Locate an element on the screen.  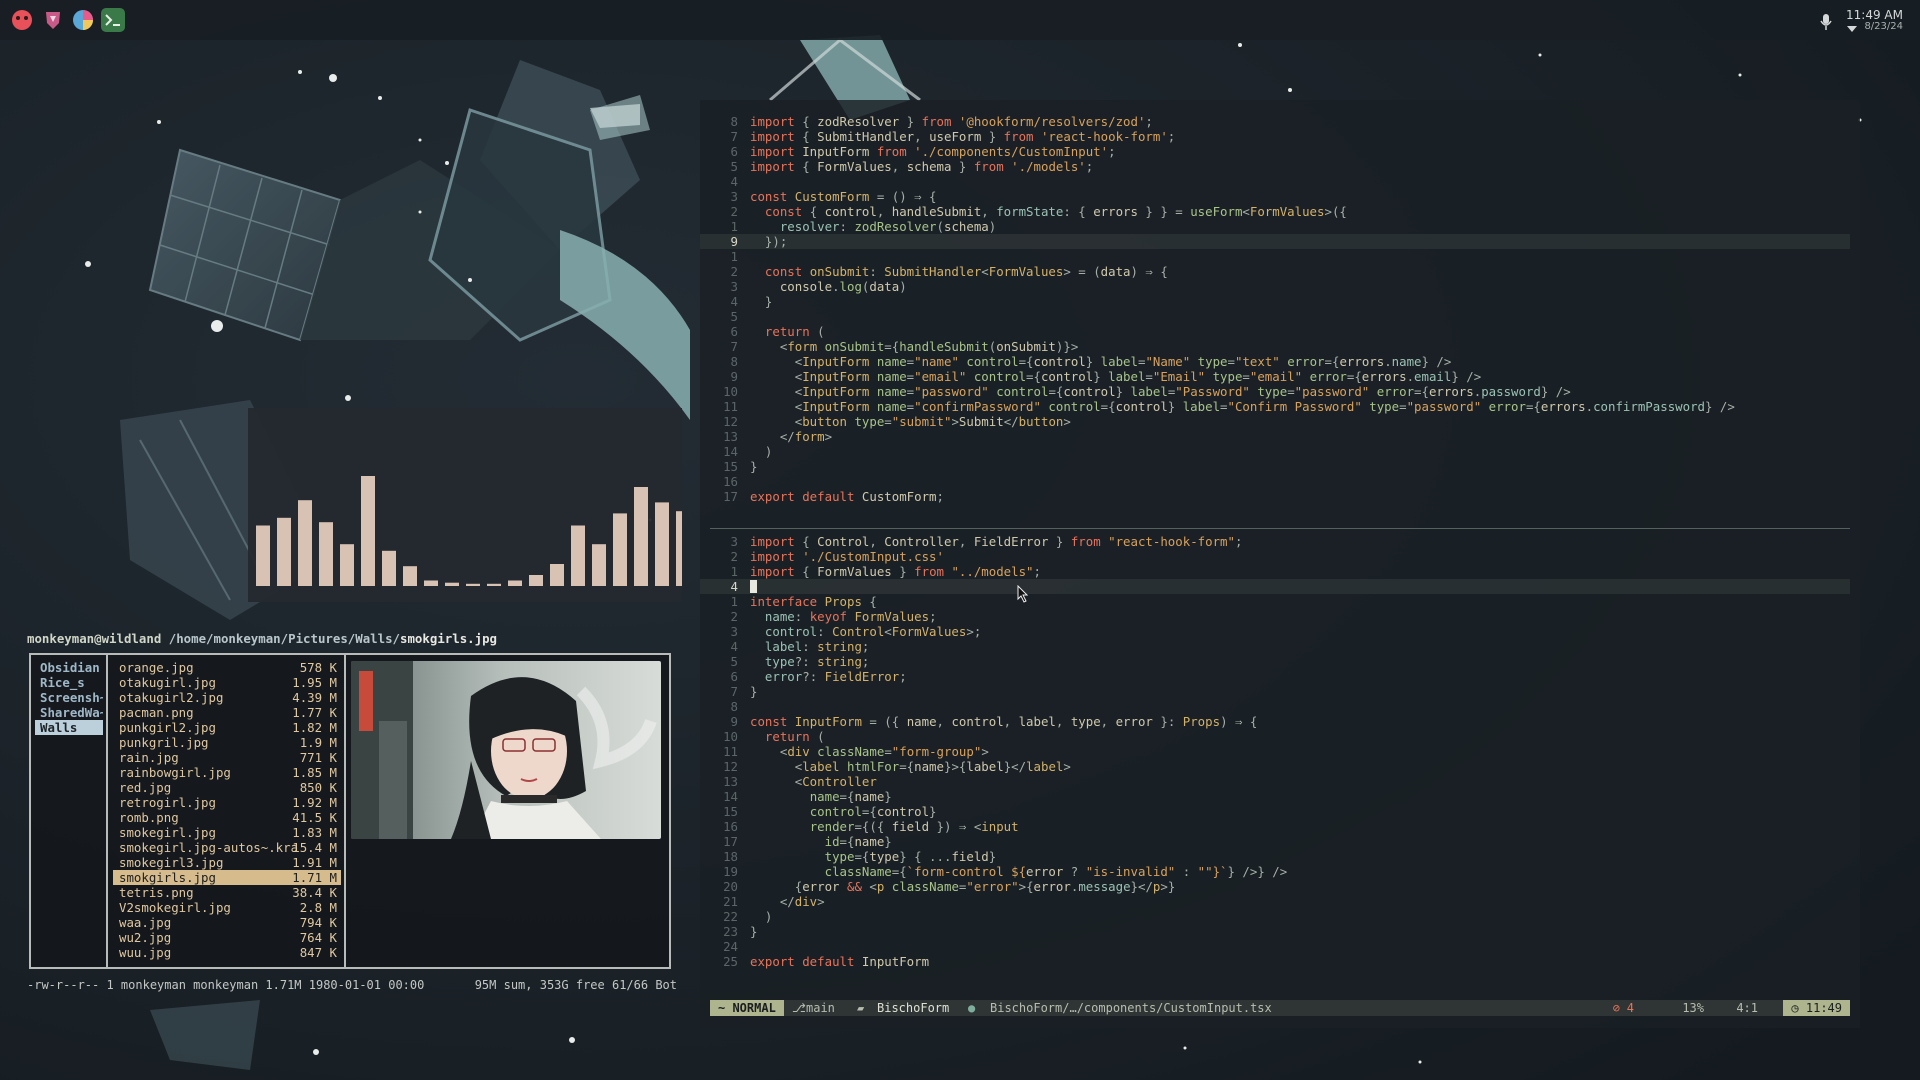
code-line: 6 return ( is located at coordinates (1275, 331).